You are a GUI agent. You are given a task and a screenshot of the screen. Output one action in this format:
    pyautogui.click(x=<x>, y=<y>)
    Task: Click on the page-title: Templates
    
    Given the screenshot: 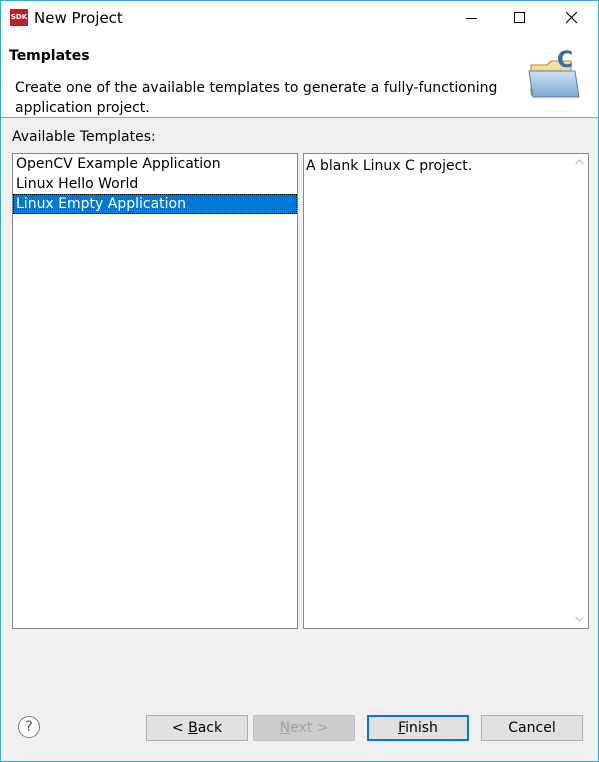 What is the action you would take?
    pyautogui.click(x=49, y=56)
    